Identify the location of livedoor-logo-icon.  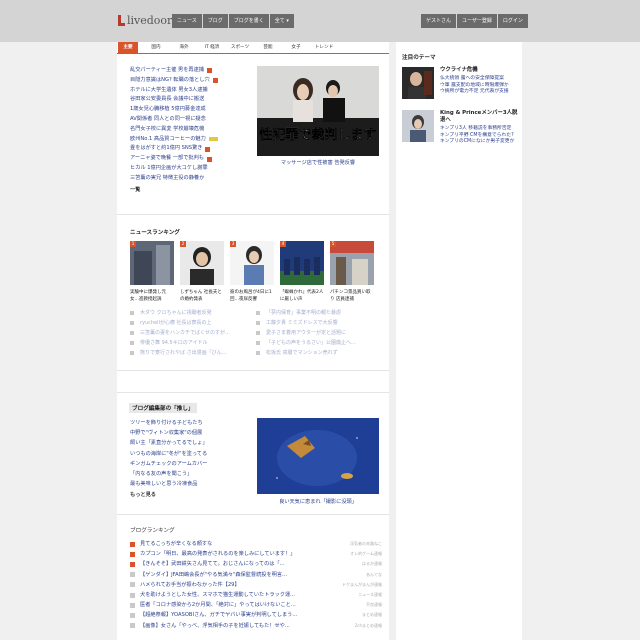
(121, 20).